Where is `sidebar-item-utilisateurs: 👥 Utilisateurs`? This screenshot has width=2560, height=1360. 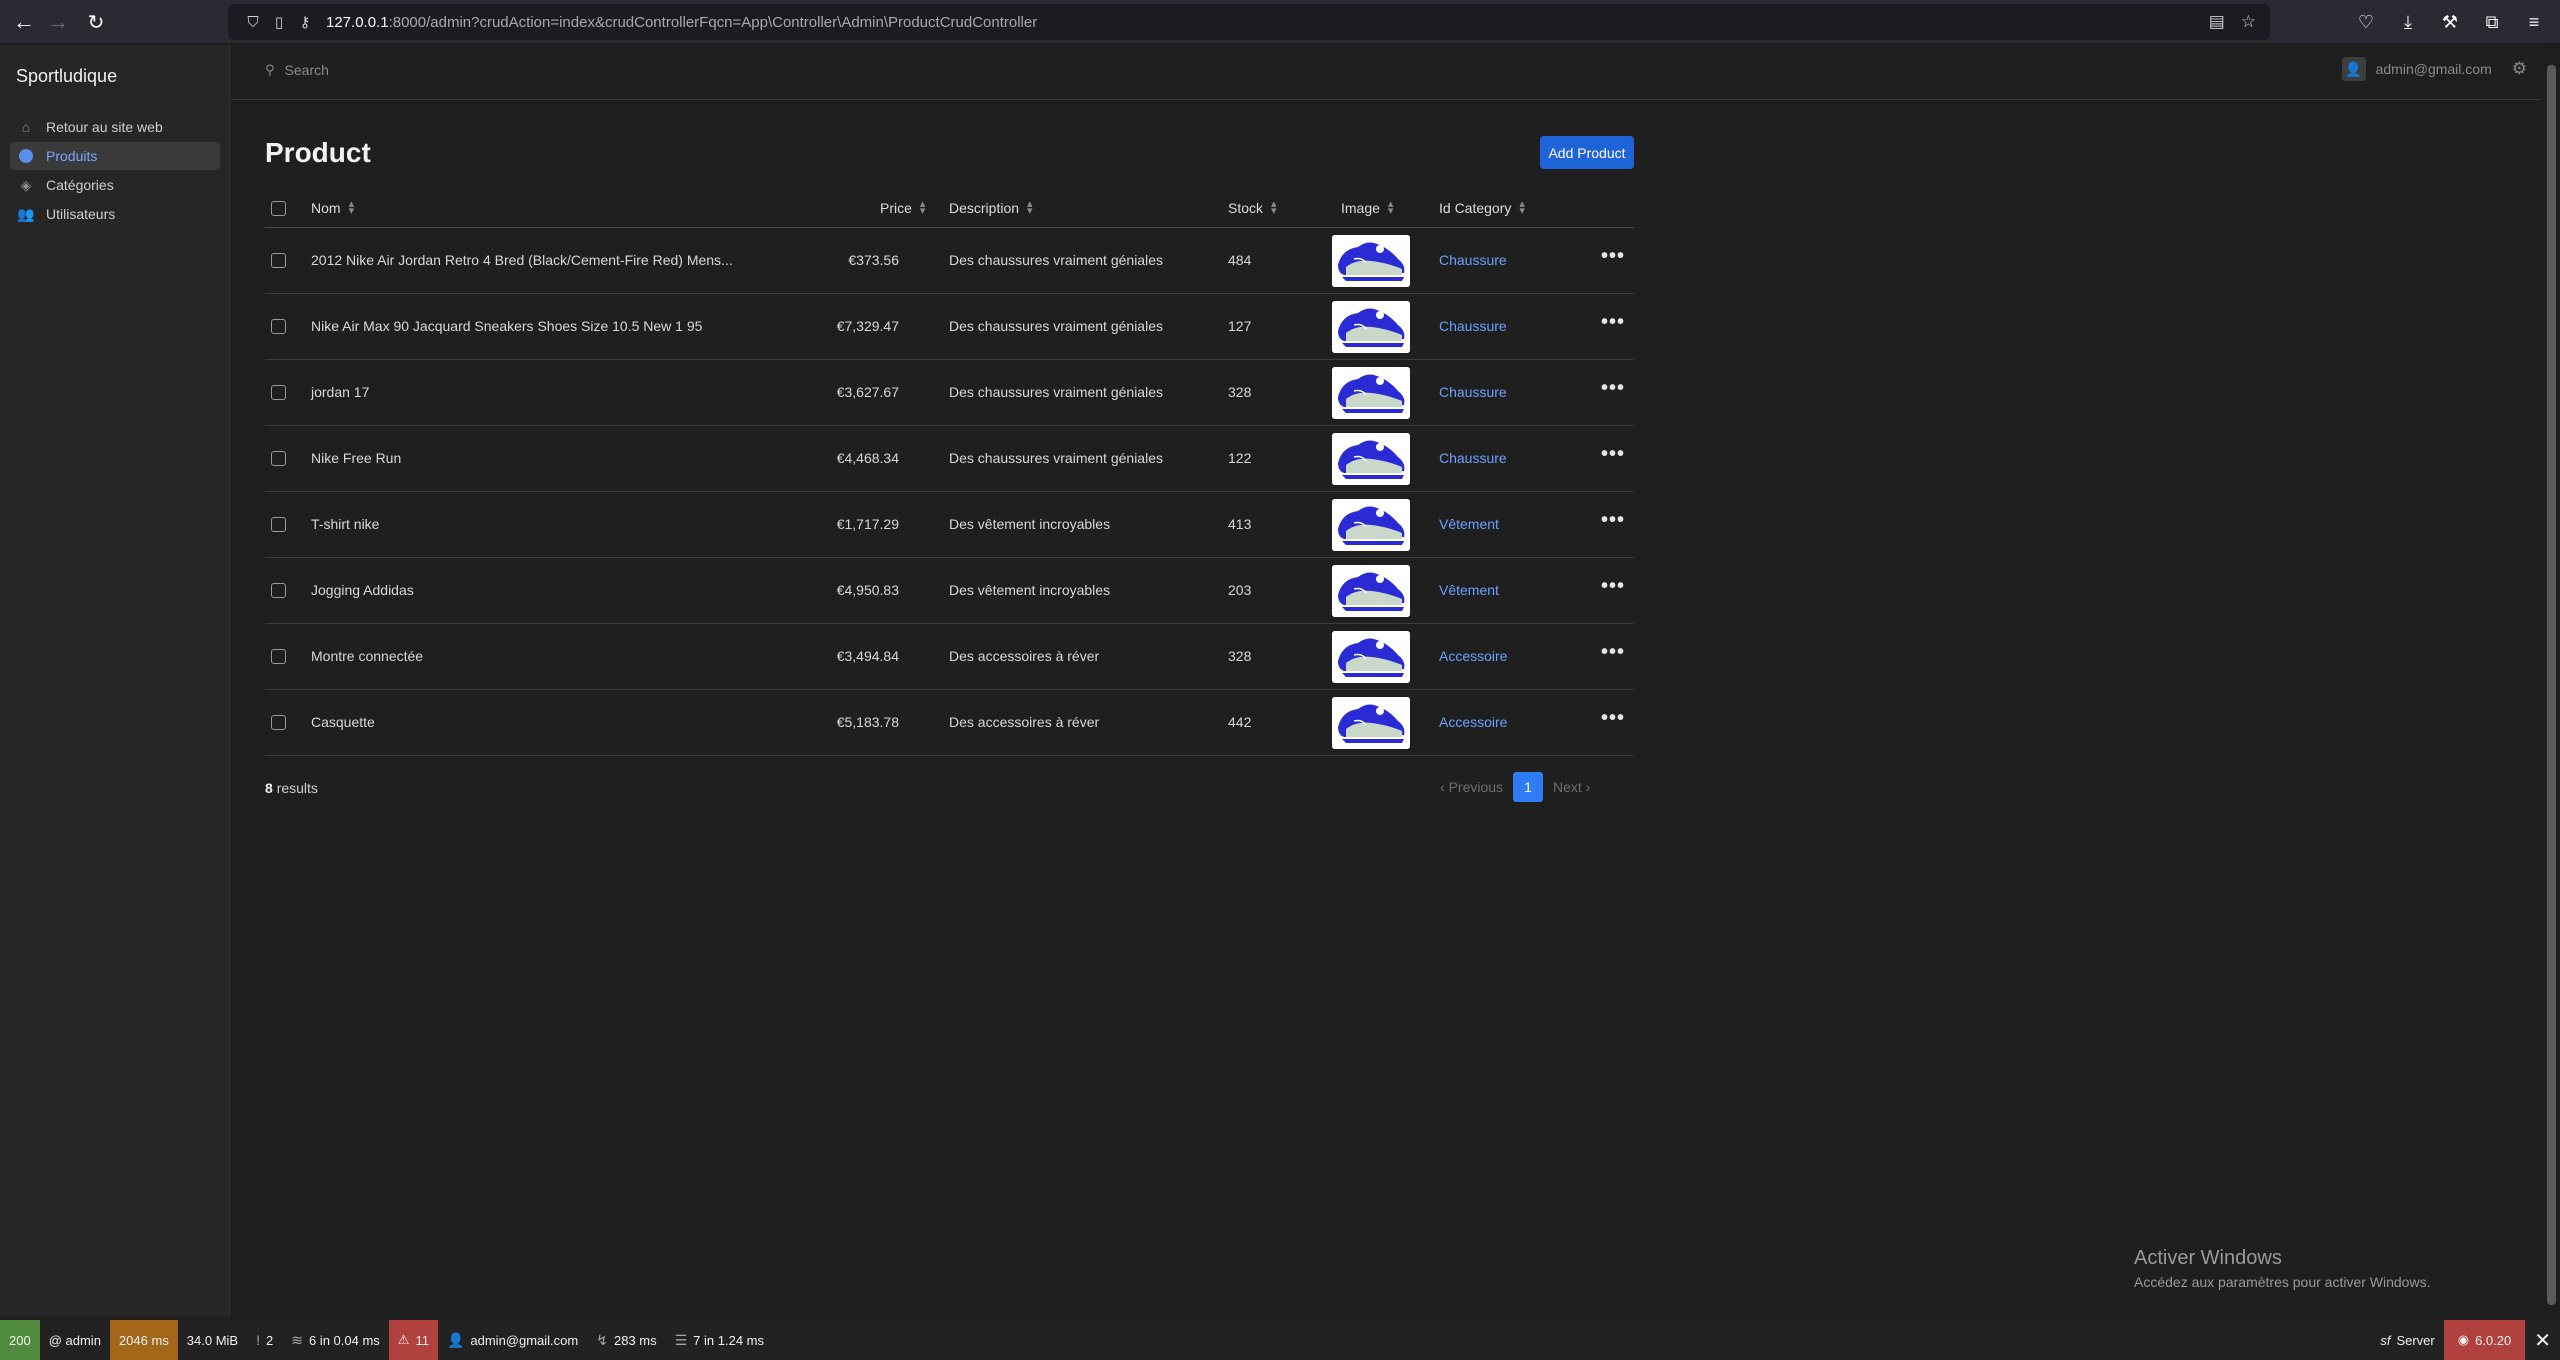
sidebar-item-utilisateurs: 👥 Utilisateurs is located at coordinates (115, 214).